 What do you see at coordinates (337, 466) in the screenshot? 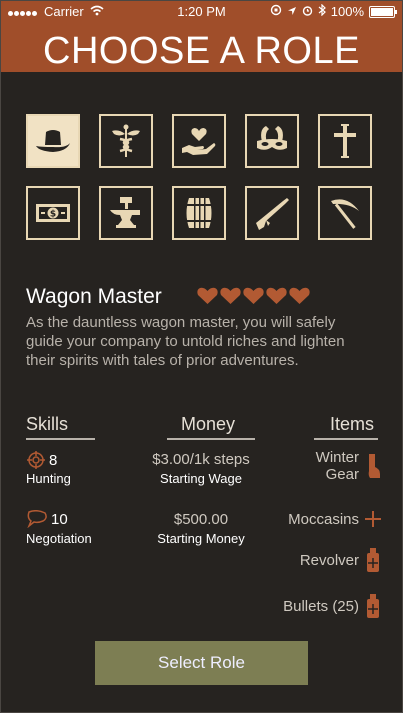
I see `item-label: Winter Gear` at bounding box center [337, 466].